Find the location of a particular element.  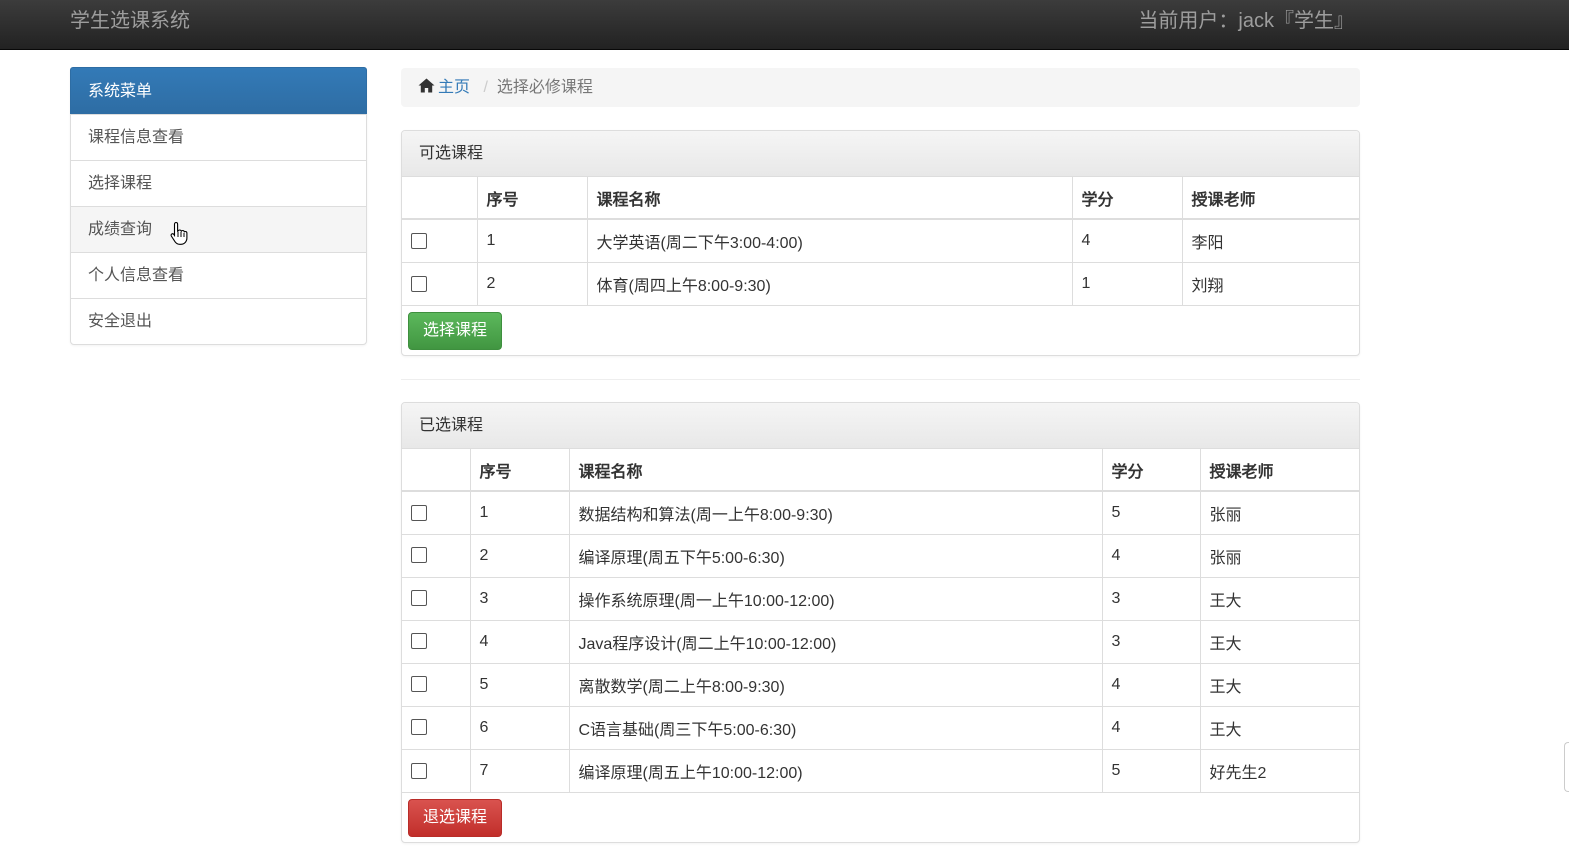

table-row: 7 编译原理(周五上午10:00-12:00) 5 好先生2 is located at coordinates (880, 770).